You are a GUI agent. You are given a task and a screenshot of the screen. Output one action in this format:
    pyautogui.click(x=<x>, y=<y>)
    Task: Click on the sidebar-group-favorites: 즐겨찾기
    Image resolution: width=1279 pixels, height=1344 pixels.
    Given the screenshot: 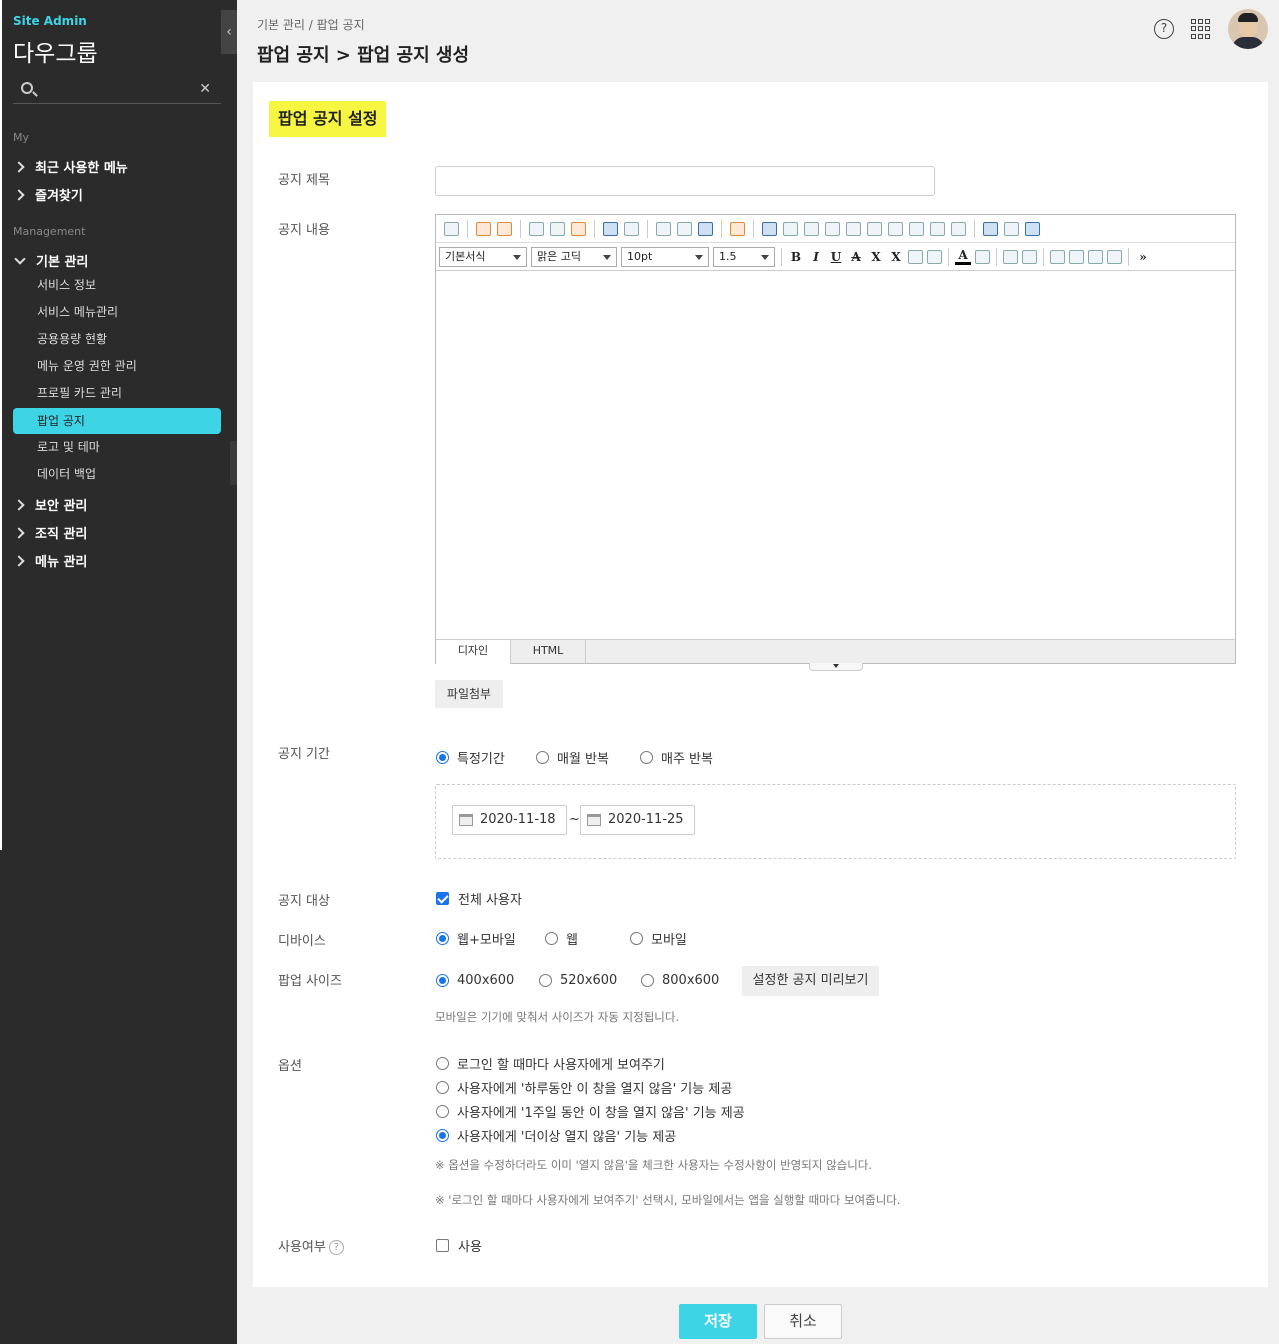 What is the action you would take?
    pyautogui.click(x=48, y=194)
    